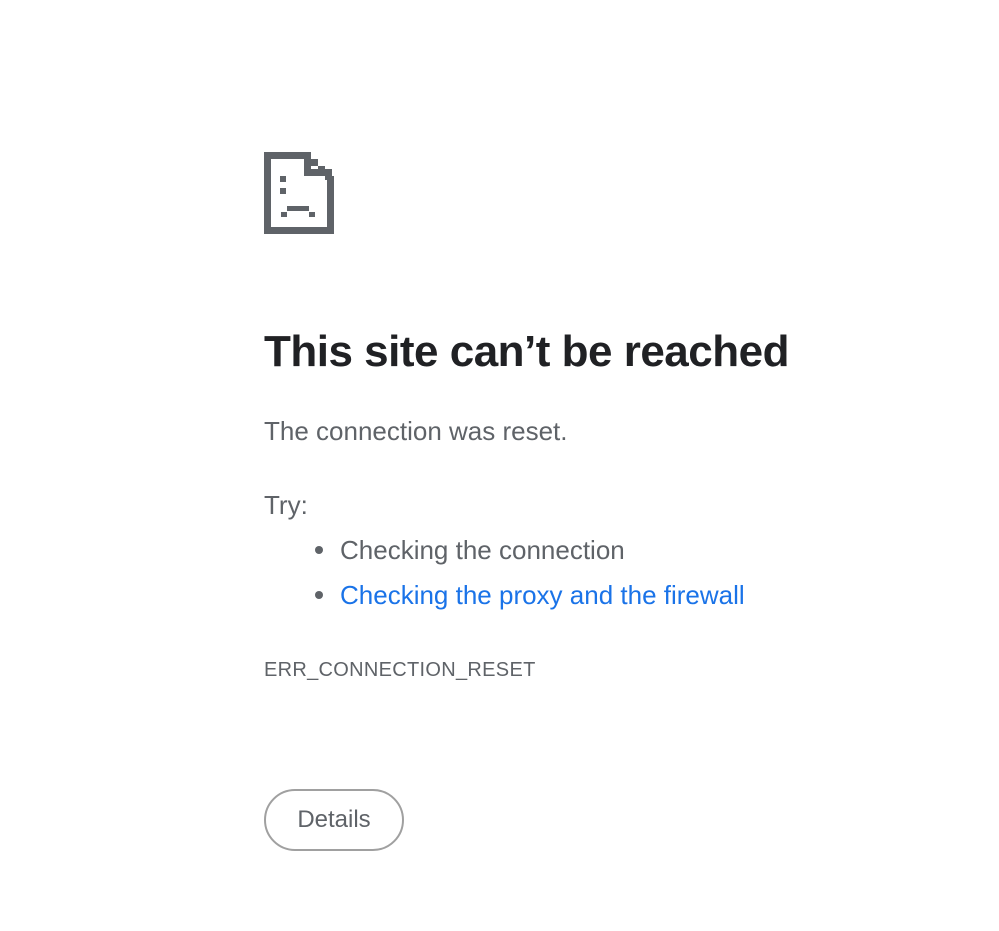  I want to click on list-item: Checking the connection, so click(504, 554).